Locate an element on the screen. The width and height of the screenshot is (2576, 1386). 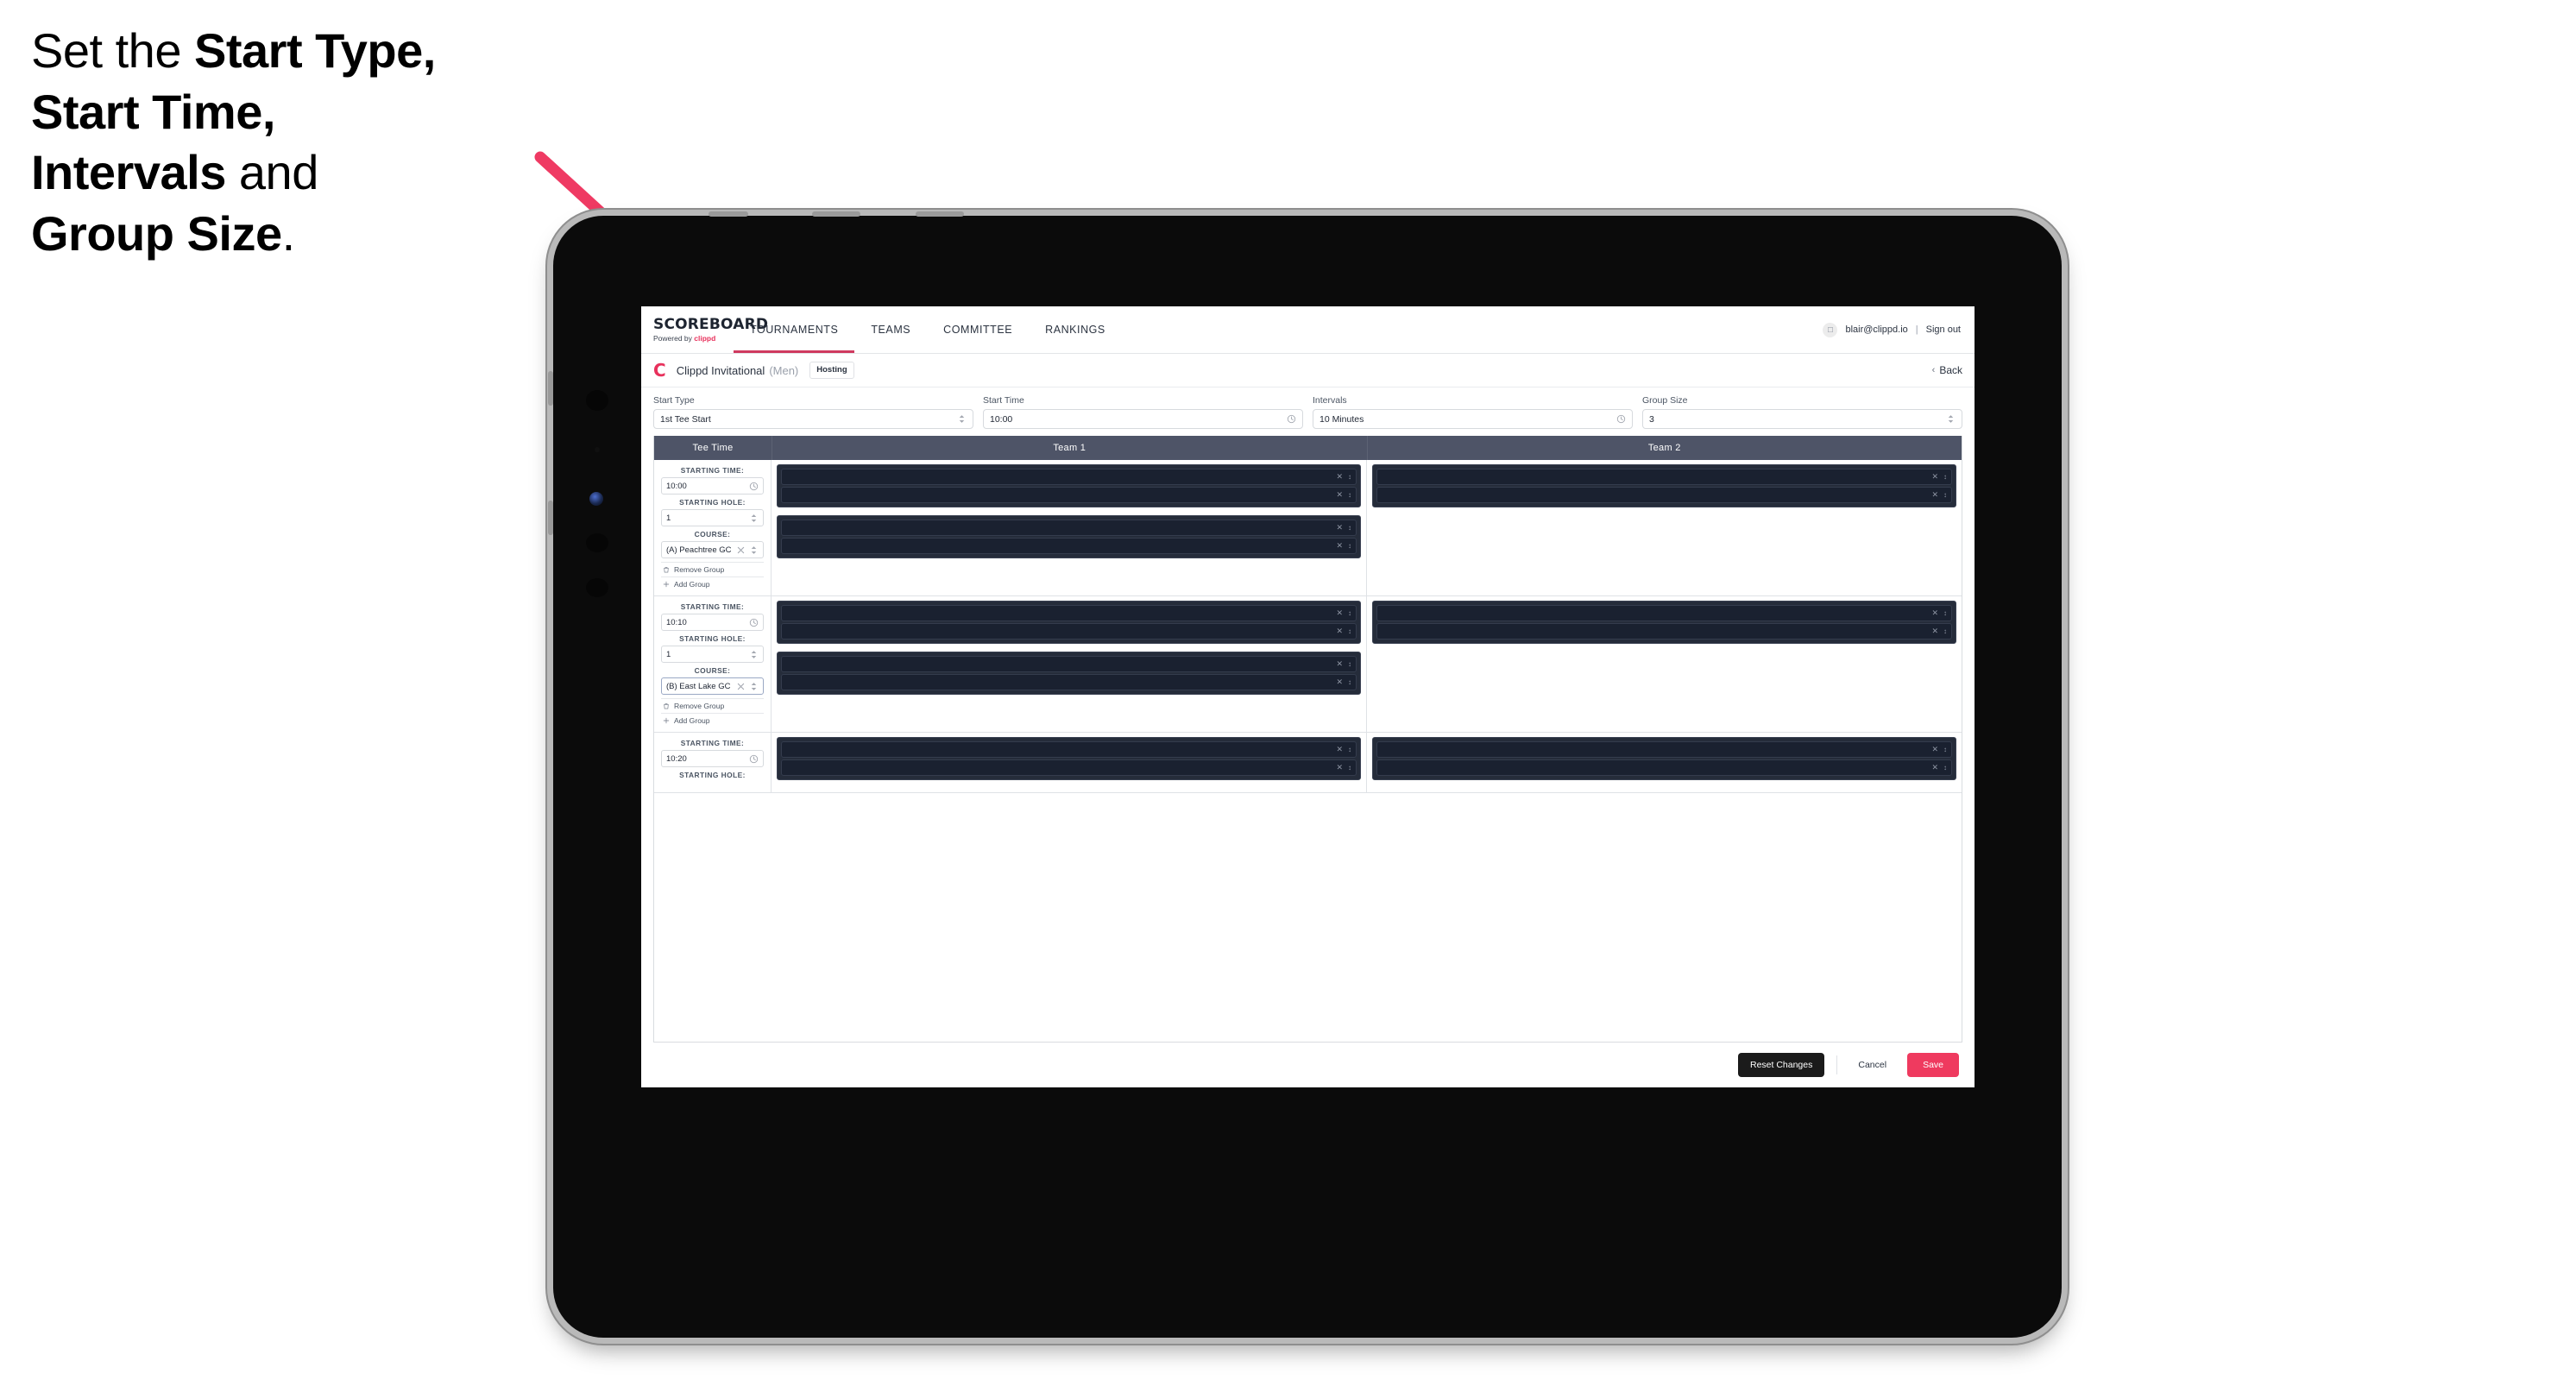
starting-time-input: 10:20 is located at coordinates (712, 758).